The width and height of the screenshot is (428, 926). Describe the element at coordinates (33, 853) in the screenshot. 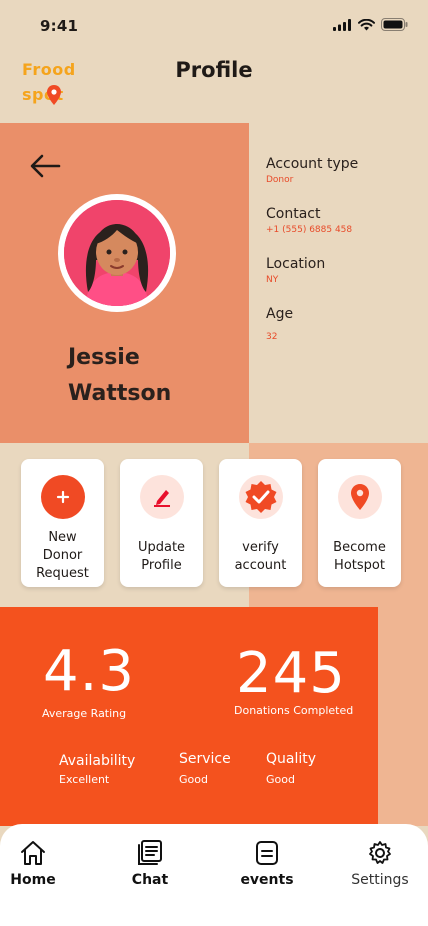

I see `home-icon` at that location.